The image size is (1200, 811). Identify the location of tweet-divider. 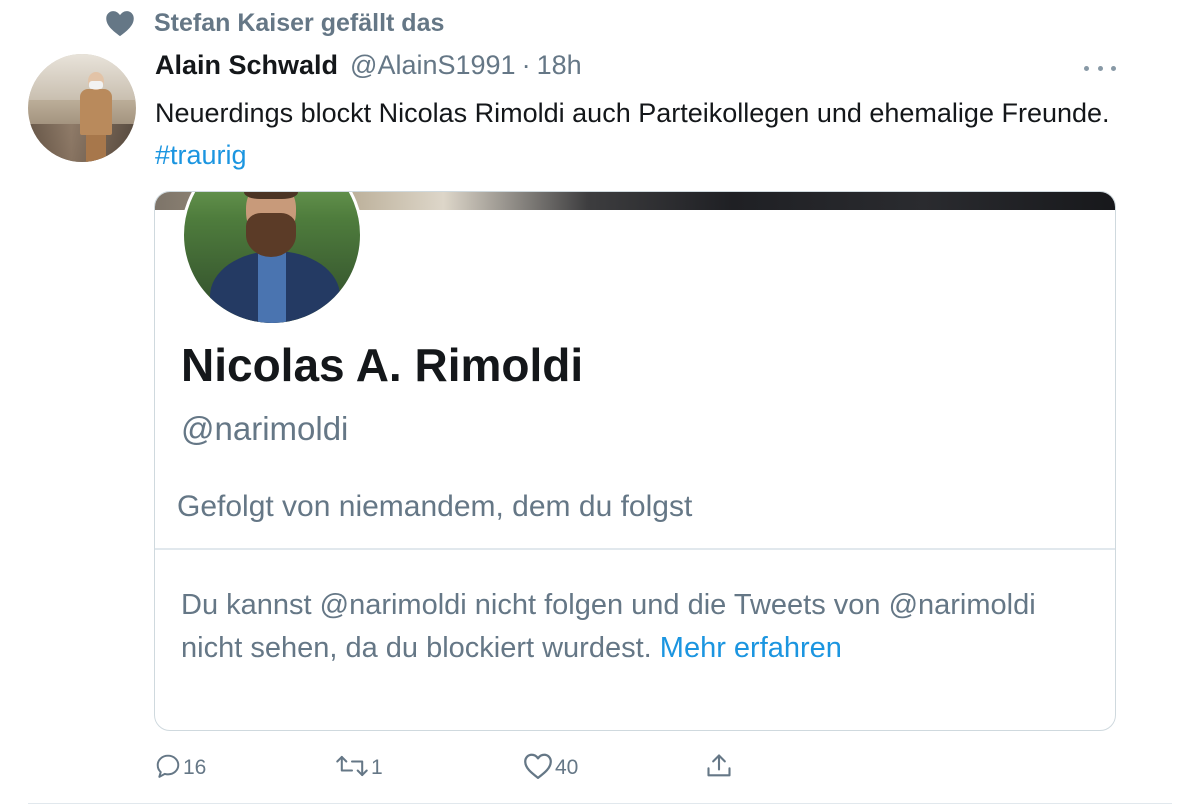
(600, 803).